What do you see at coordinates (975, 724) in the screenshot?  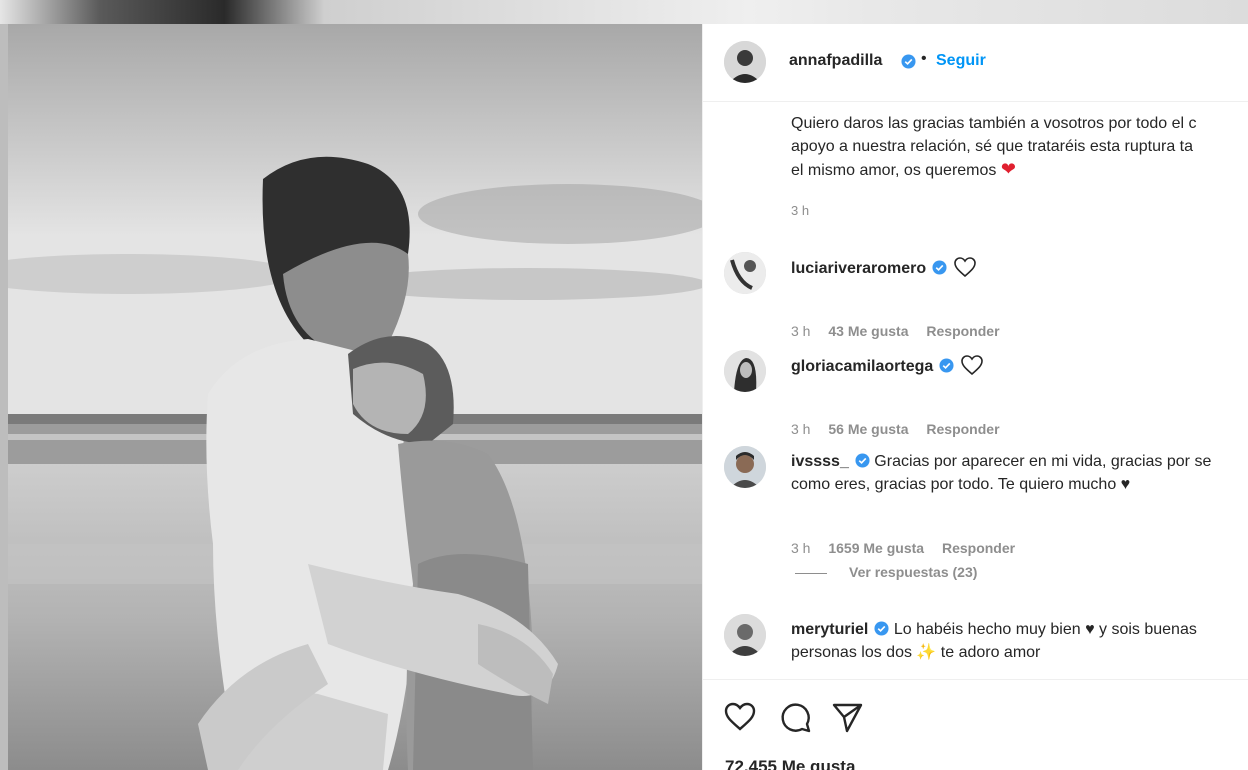 I see `post-action-bar: 72.455 Me gusta` at bounding box center [975, 724].